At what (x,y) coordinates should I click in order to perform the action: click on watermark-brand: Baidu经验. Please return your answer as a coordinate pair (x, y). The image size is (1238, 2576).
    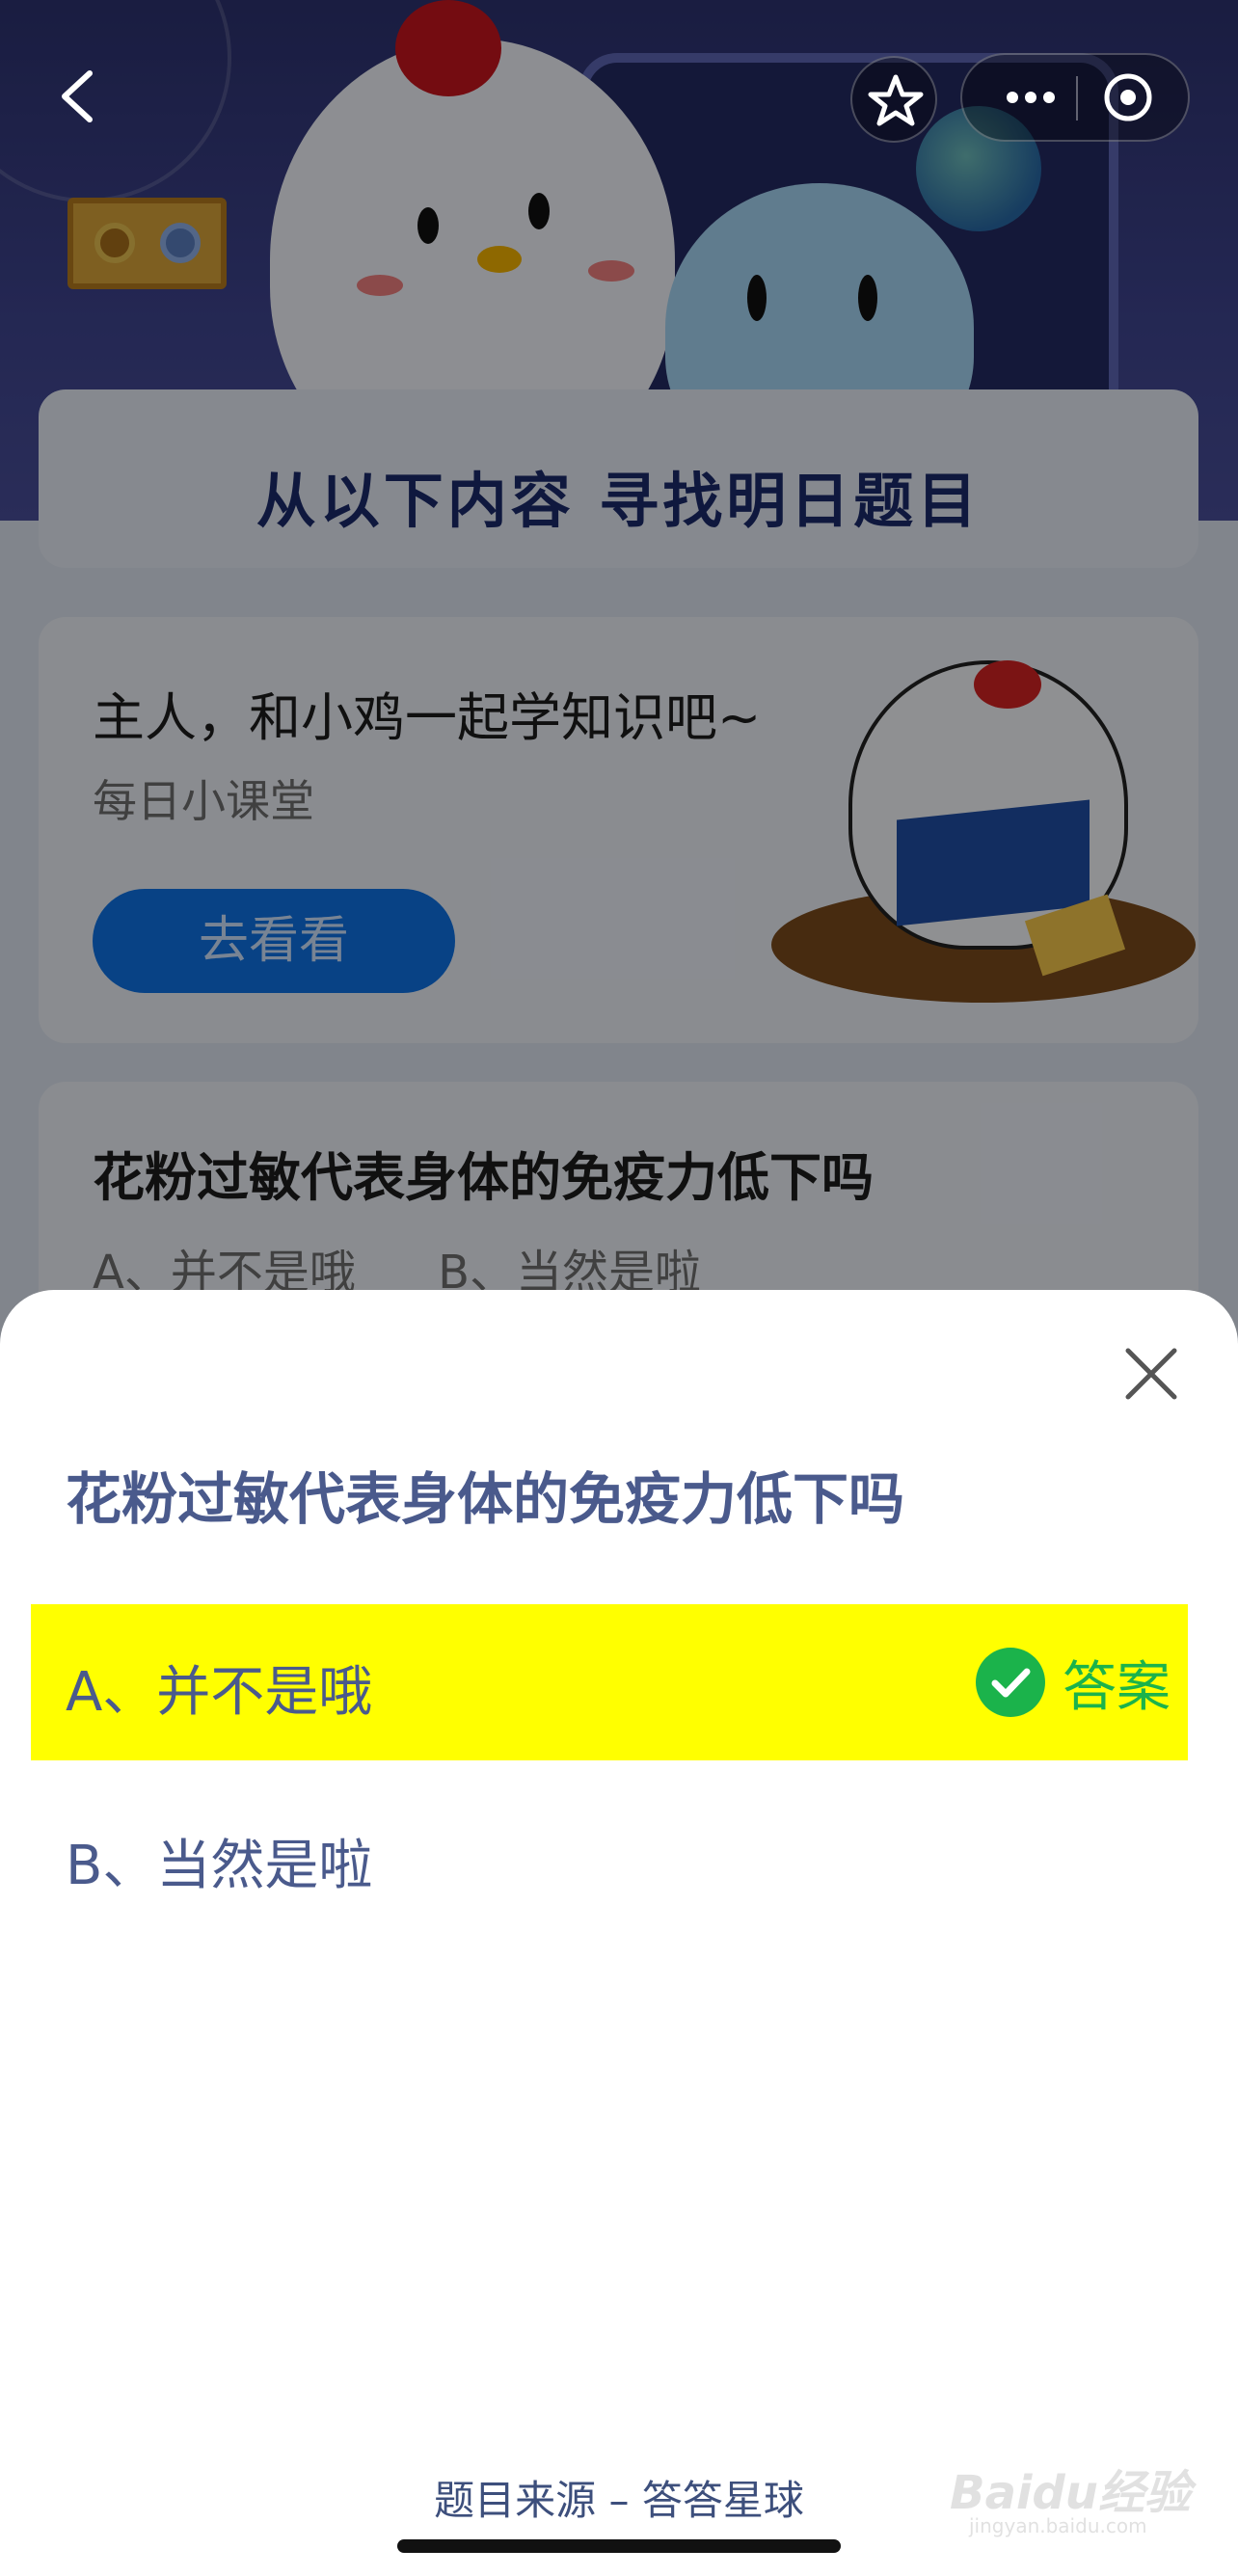
    Looking at the image, I should click on (1070, 2493).